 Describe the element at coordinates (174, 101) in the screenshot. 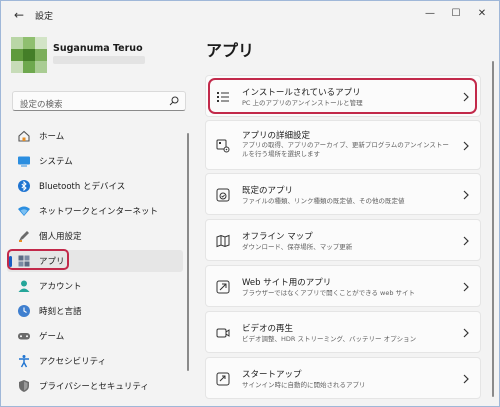

I see `search-icon` at that location.